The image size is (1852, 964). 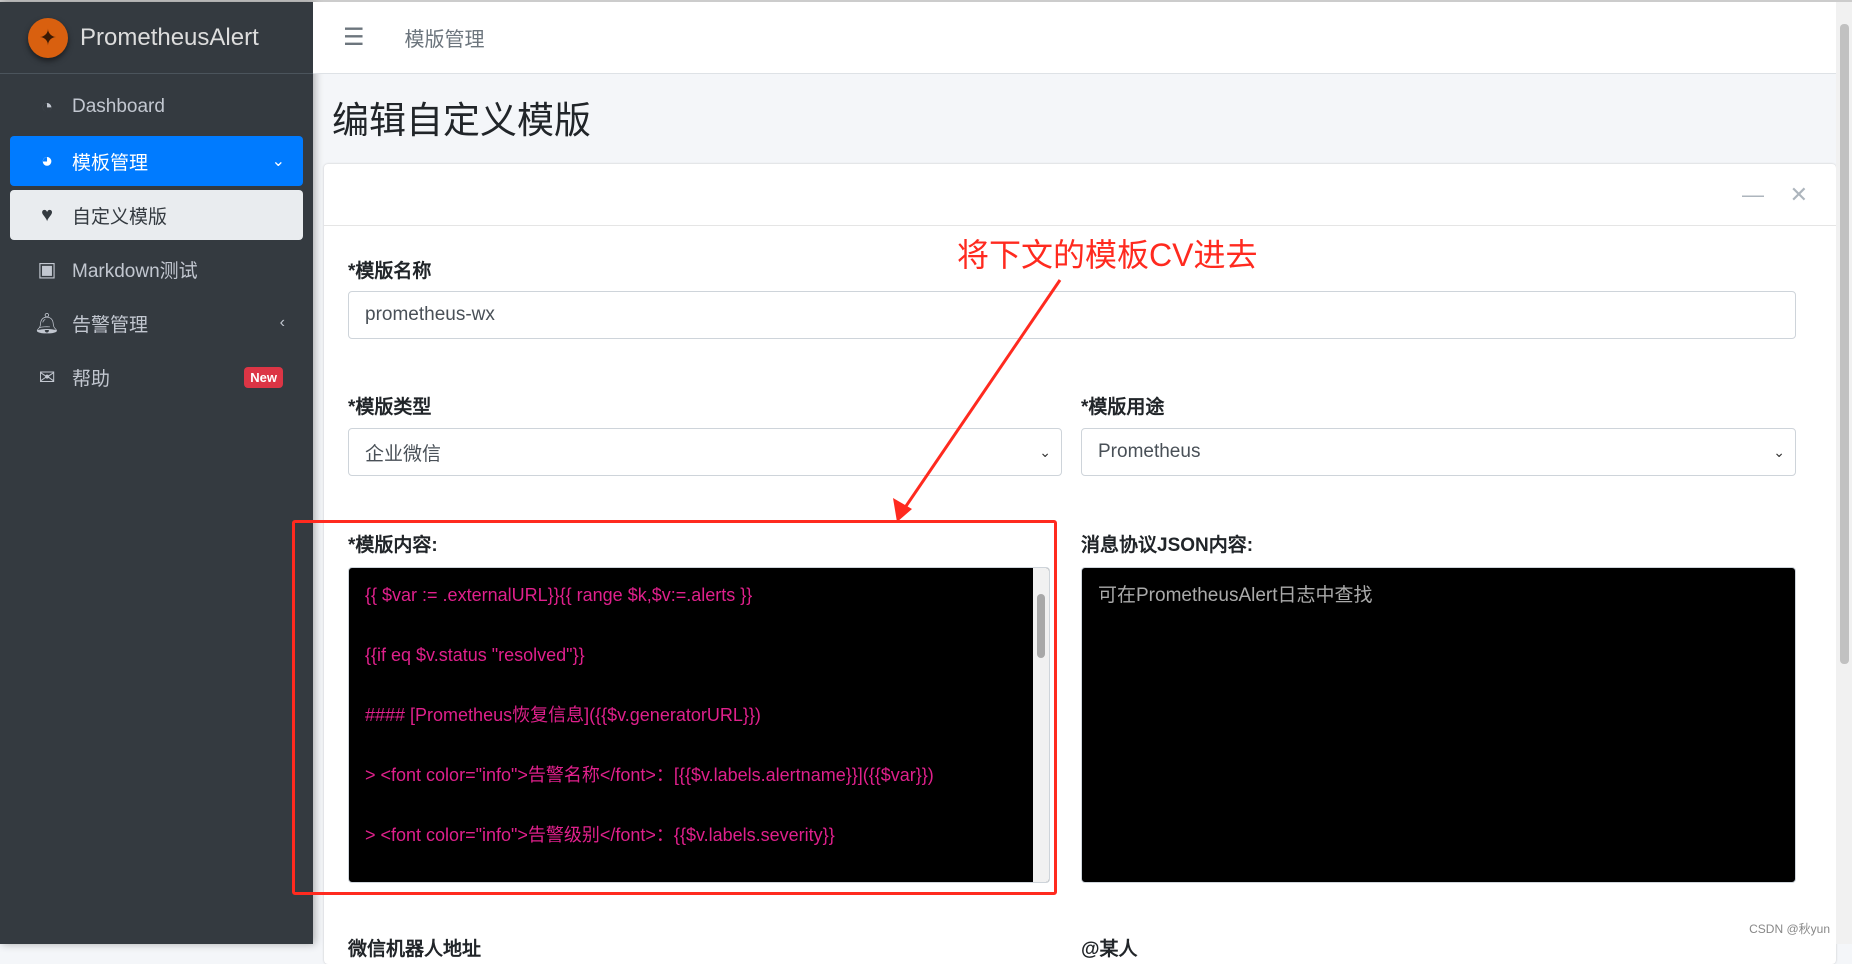 What do you see at coordinates (1844, 473) in the screenshot?
I see `page-scrollbar` at bounding box center [1844, 473].